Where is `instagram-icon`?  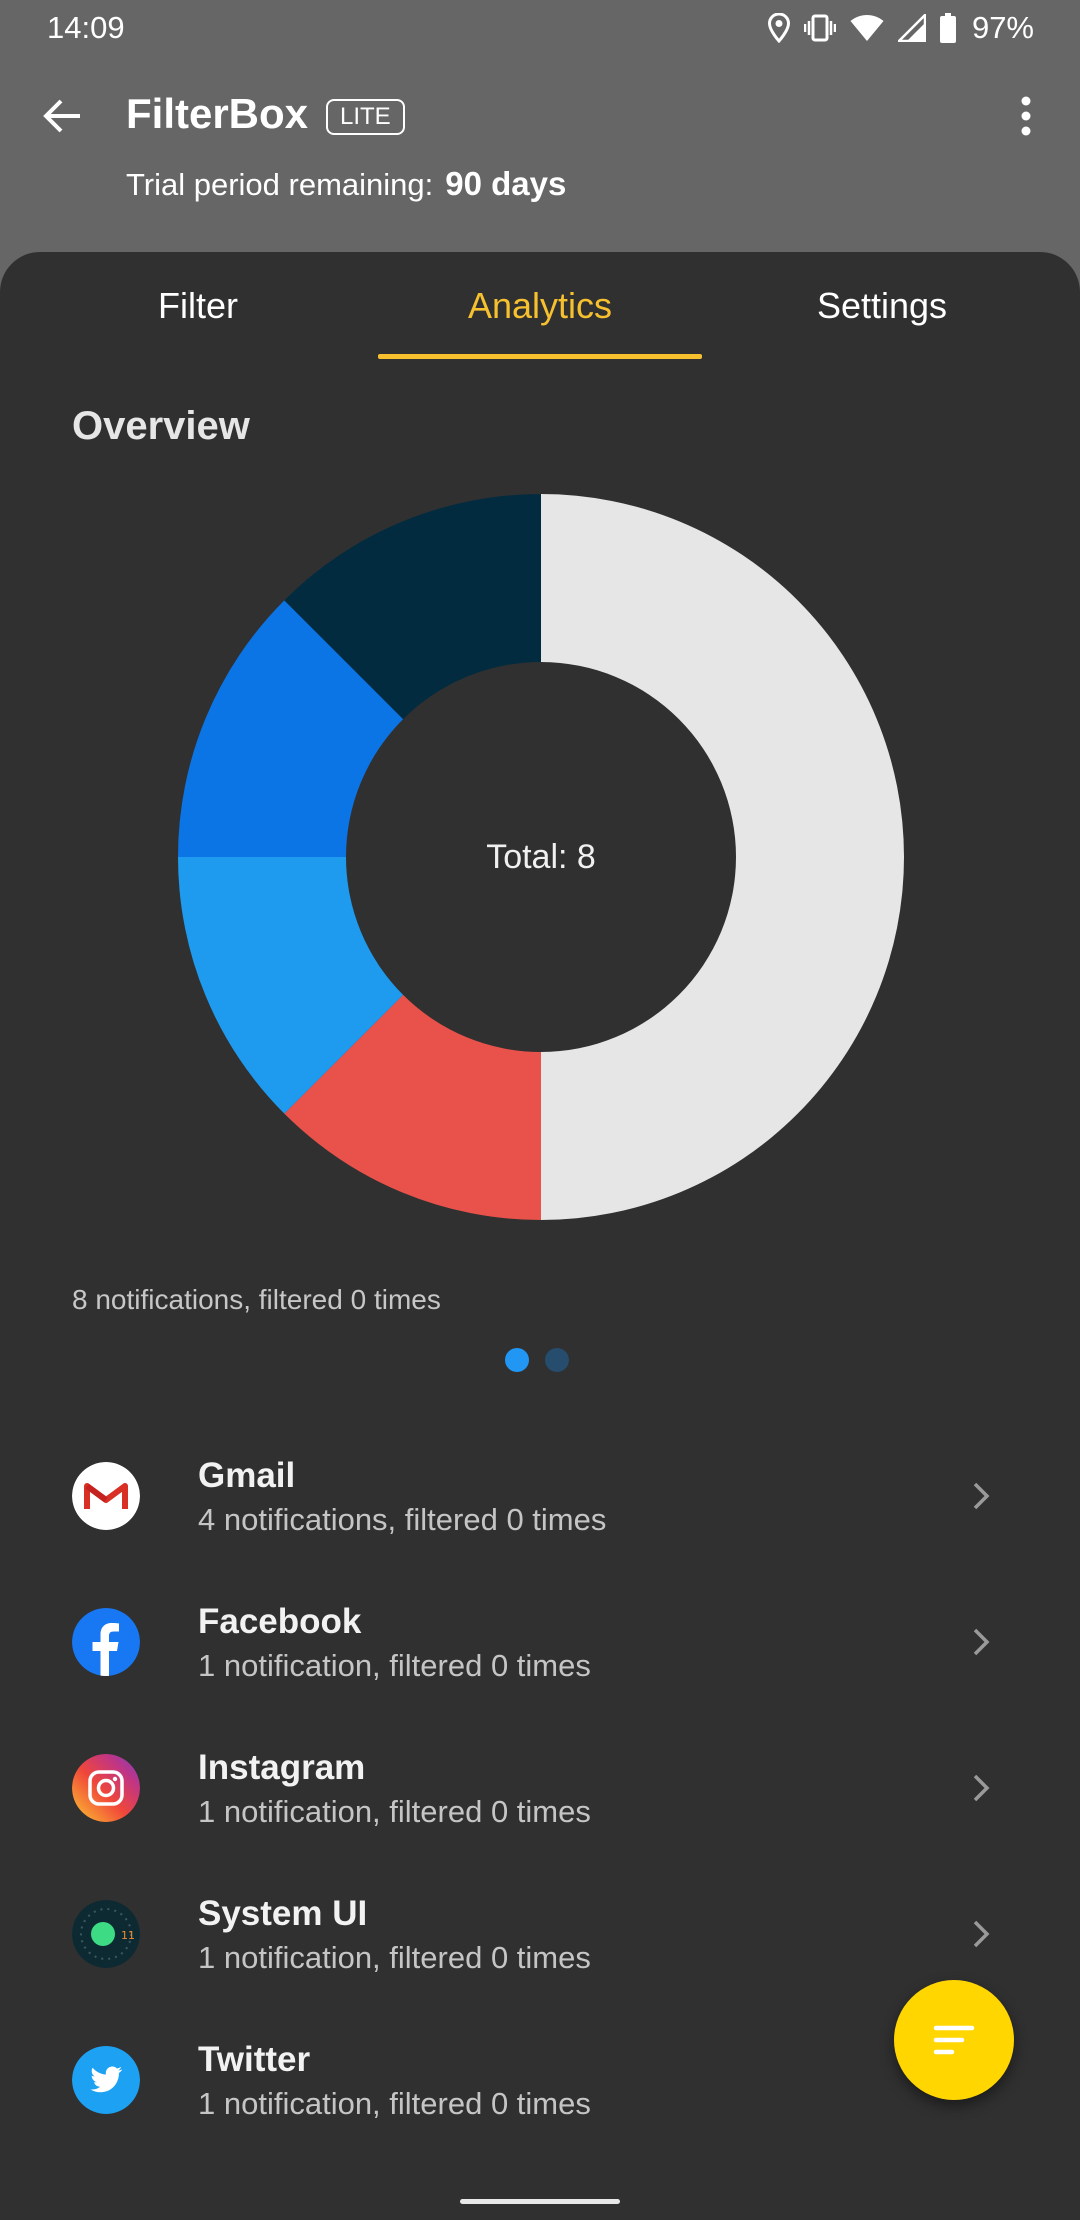 instagram-icon is located at coordinates (106, 1788).